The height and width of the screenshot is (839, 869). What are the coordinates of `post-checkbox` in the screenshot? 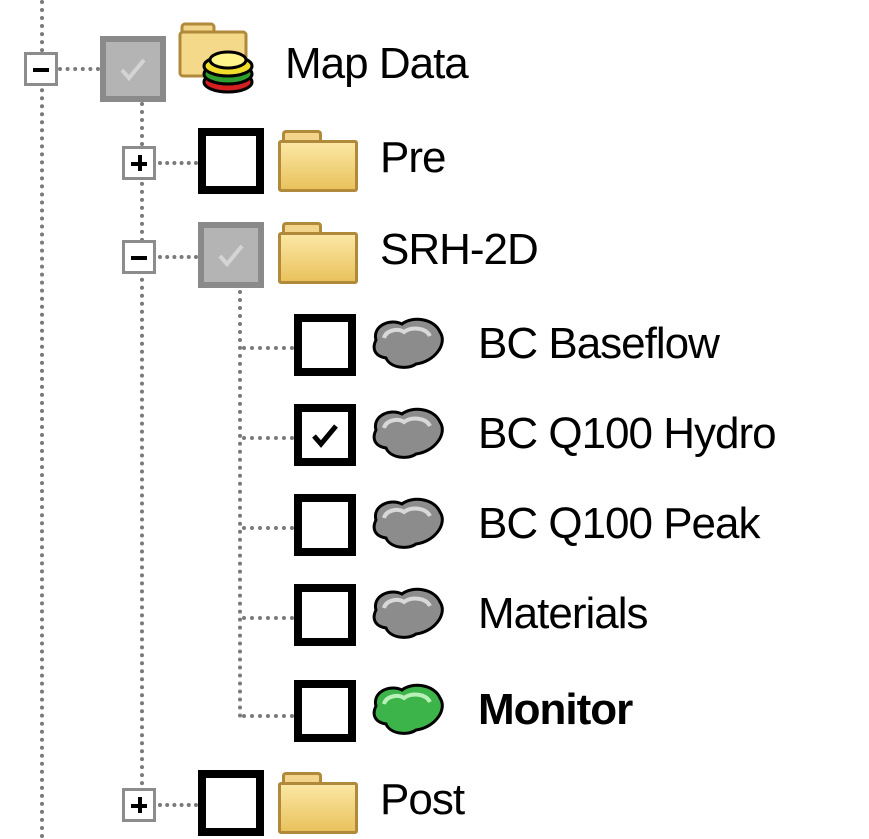 It's located at (231, 803).